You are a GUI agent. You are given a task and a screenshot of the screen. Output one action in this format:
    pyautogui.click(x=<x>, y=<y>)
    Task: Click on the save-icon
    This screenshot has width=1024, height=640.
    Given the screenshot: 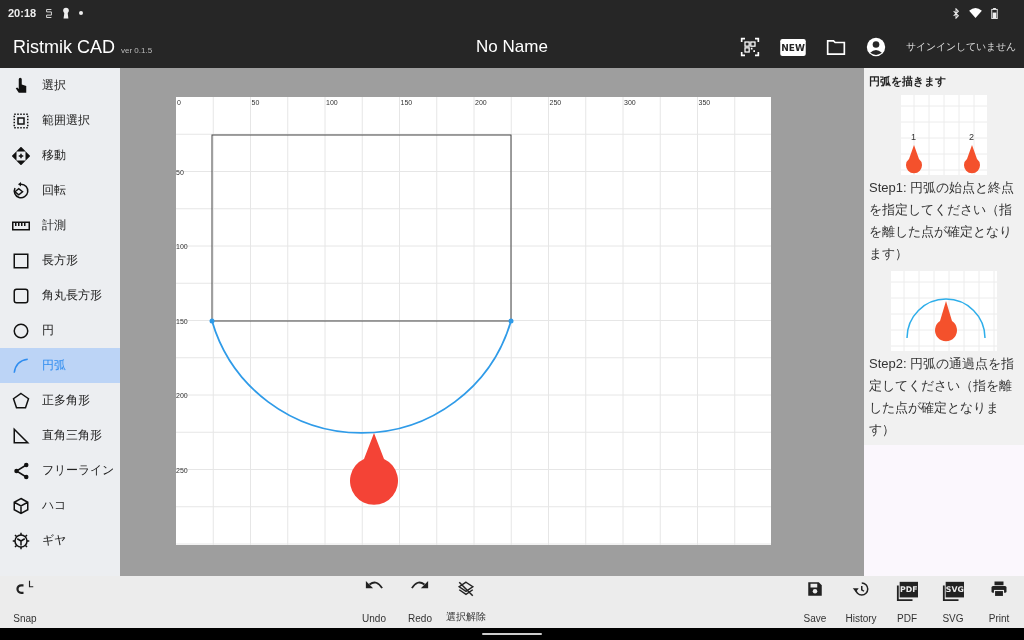 What is the action you would take?
    pyautogui.click(x=815, y=589)
    